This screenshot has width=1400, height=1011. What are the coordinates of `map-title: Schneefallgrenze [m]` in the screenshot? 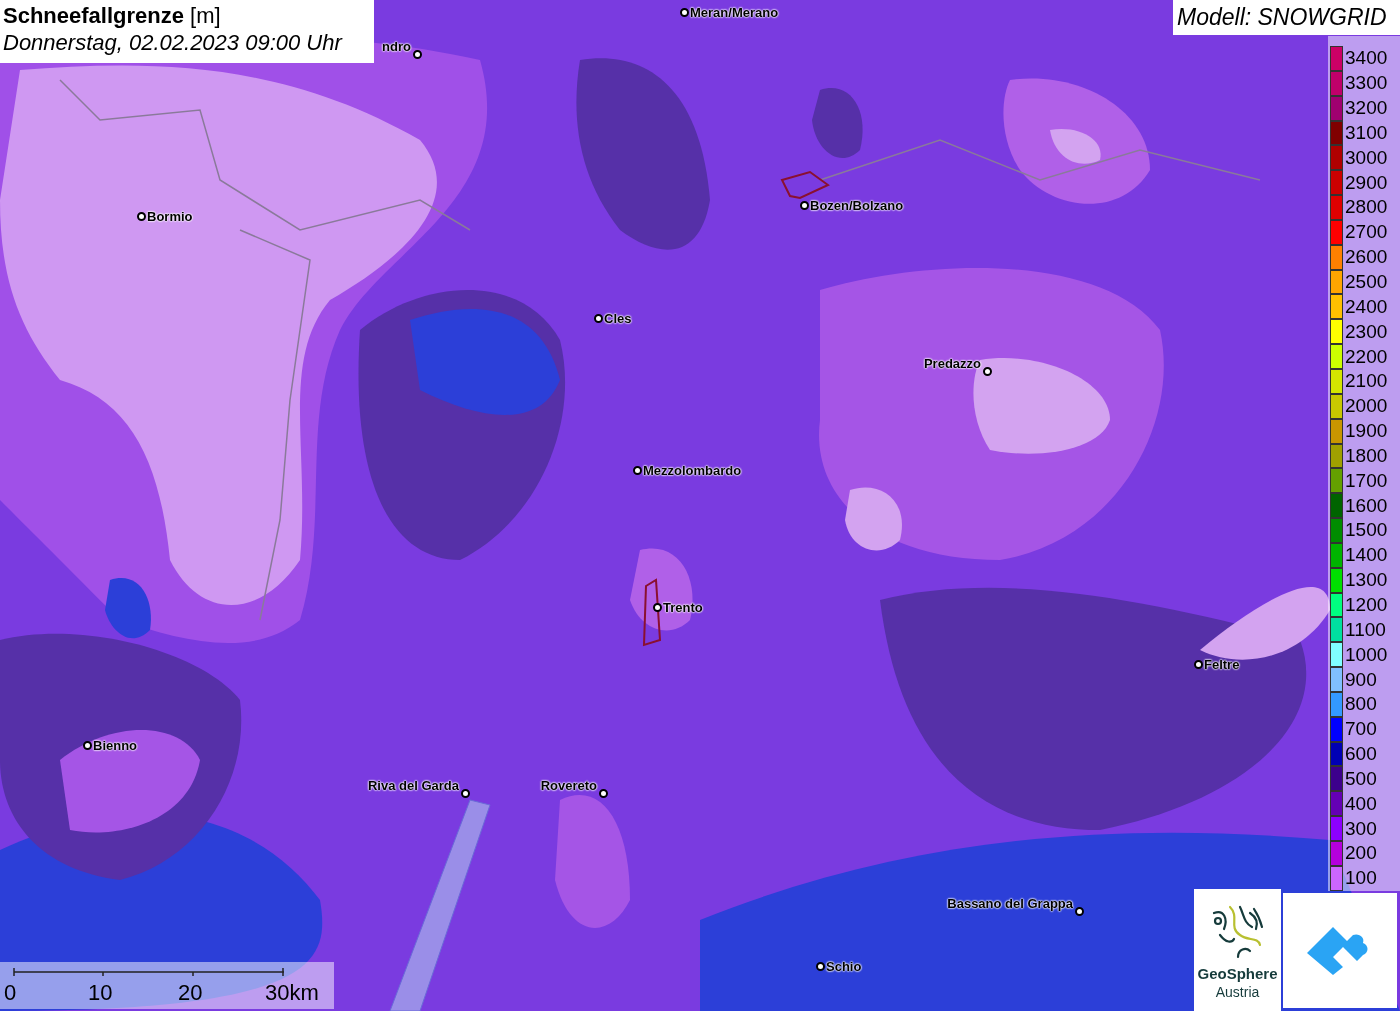 It's located at (112, 16).